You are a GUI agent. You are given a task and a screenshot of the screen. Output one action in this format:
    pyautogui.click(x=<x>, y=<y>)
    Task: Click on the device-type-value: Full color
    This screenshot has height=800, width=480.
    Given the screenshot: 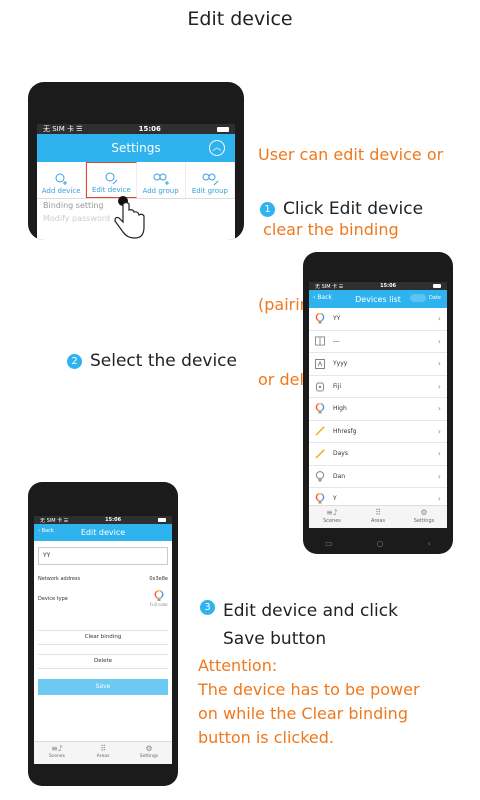 What is the action you would take?
    pyautogui.click(x=159, y=601)
    